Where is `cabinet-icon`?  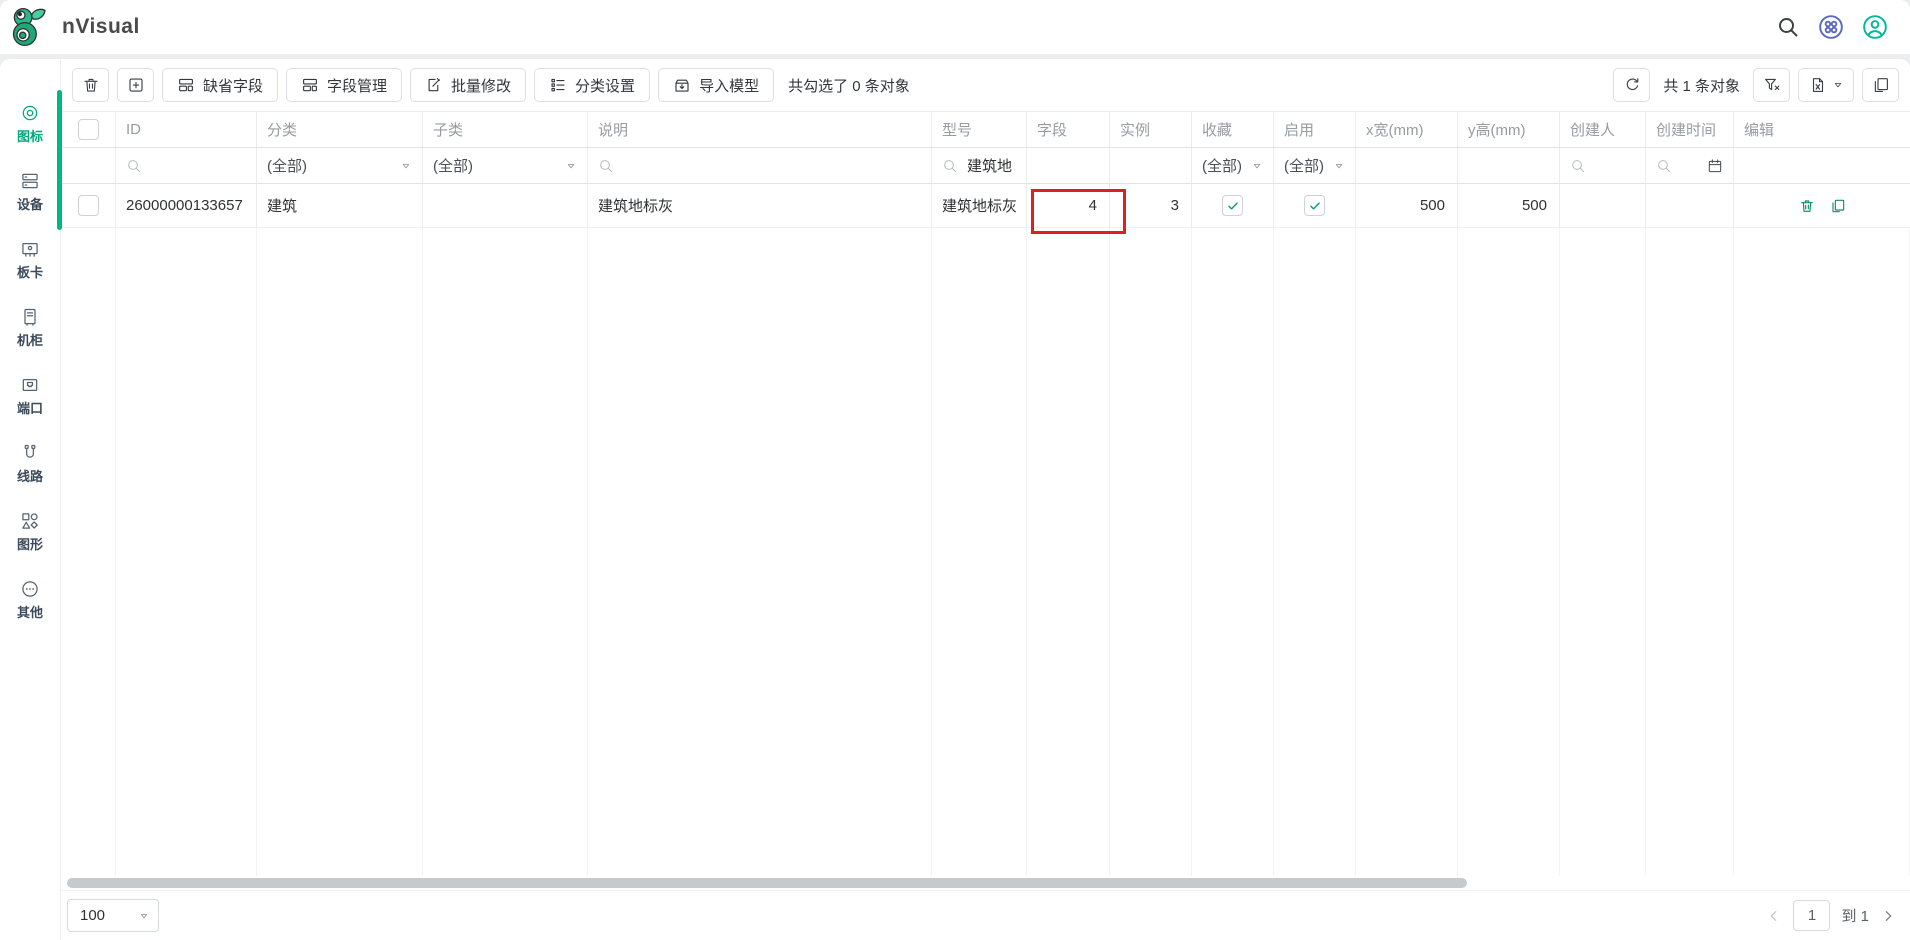
cabinet-icon is located at coordinates (30, 317).